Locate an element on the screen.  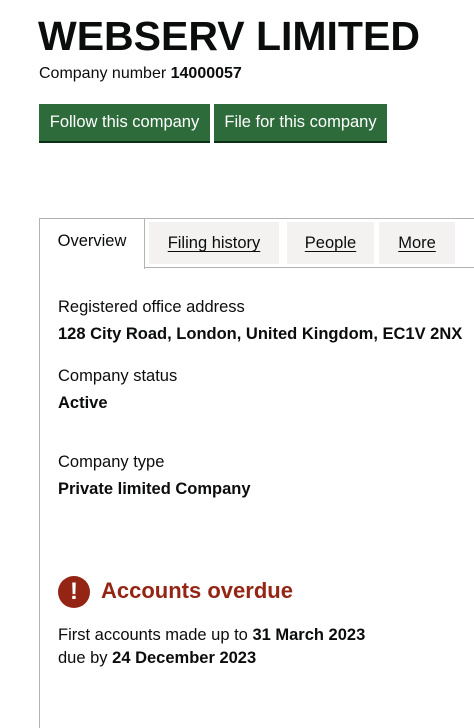
company-type-label: Company type is located at coordinates (111, 462).